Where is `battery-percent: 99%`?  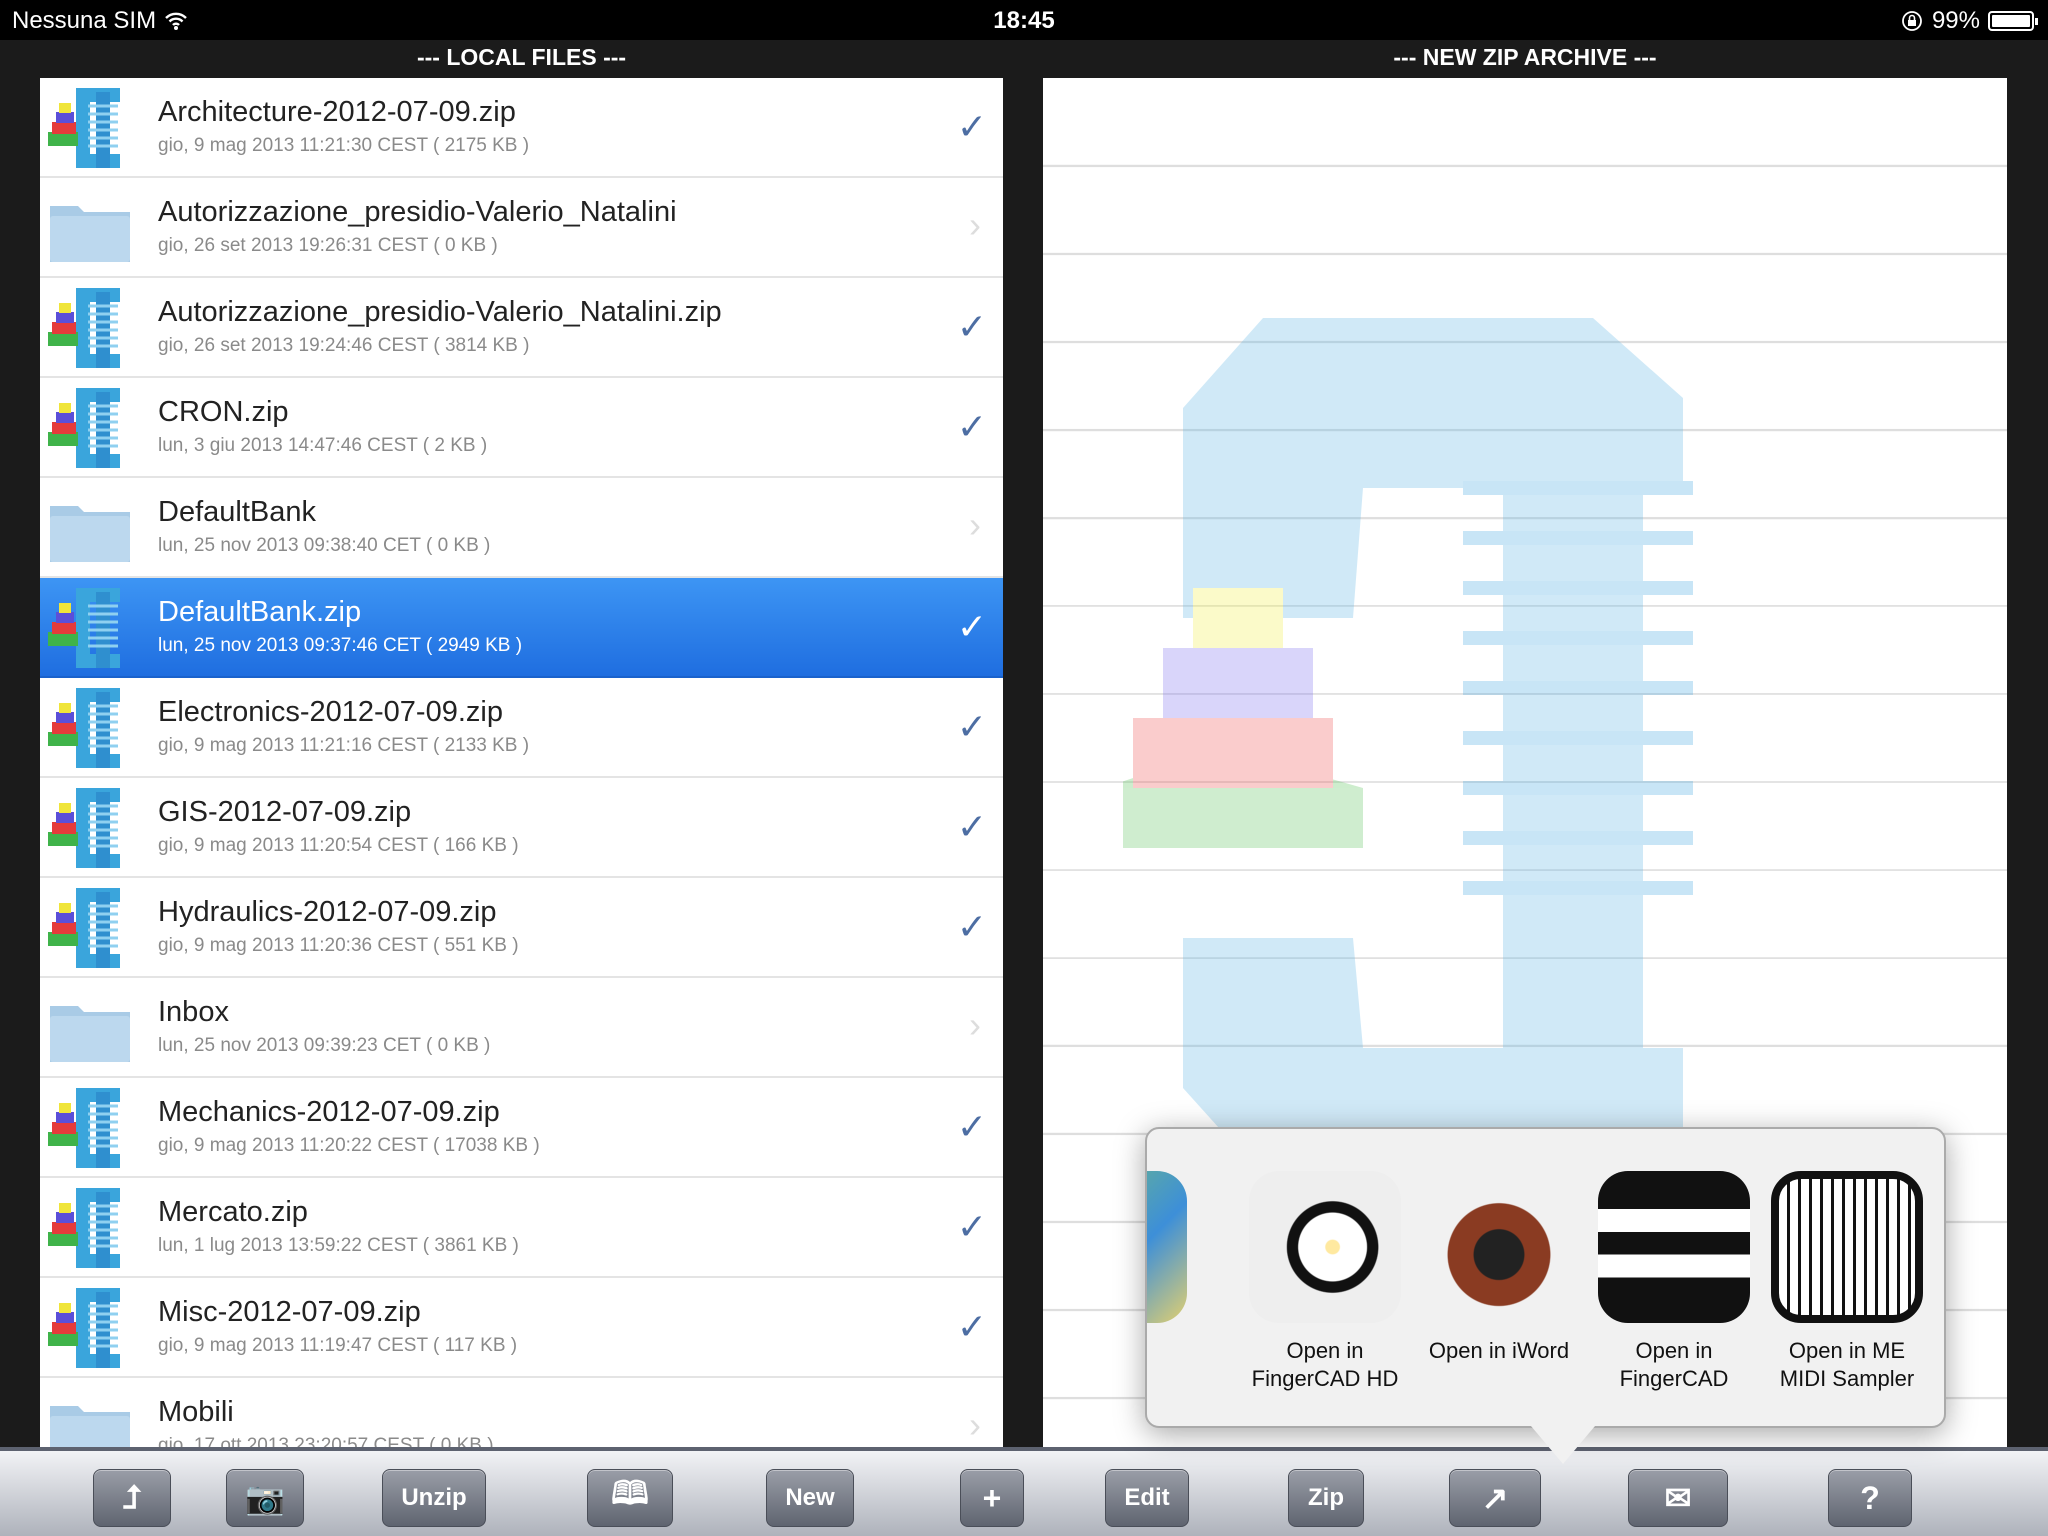
battery-percent: 99% is located at coordinates (1955, 20).